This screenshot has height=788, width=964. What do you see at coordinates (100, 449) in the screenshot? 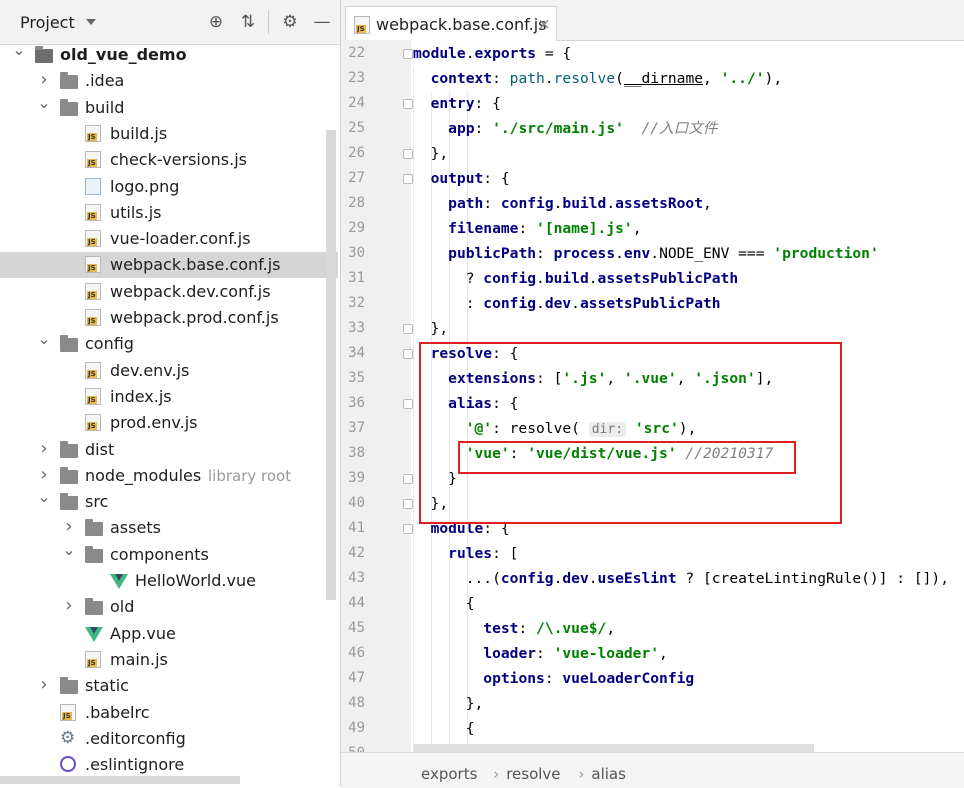
I see `tree-item-label: dist` at bounding box center [100, 449].